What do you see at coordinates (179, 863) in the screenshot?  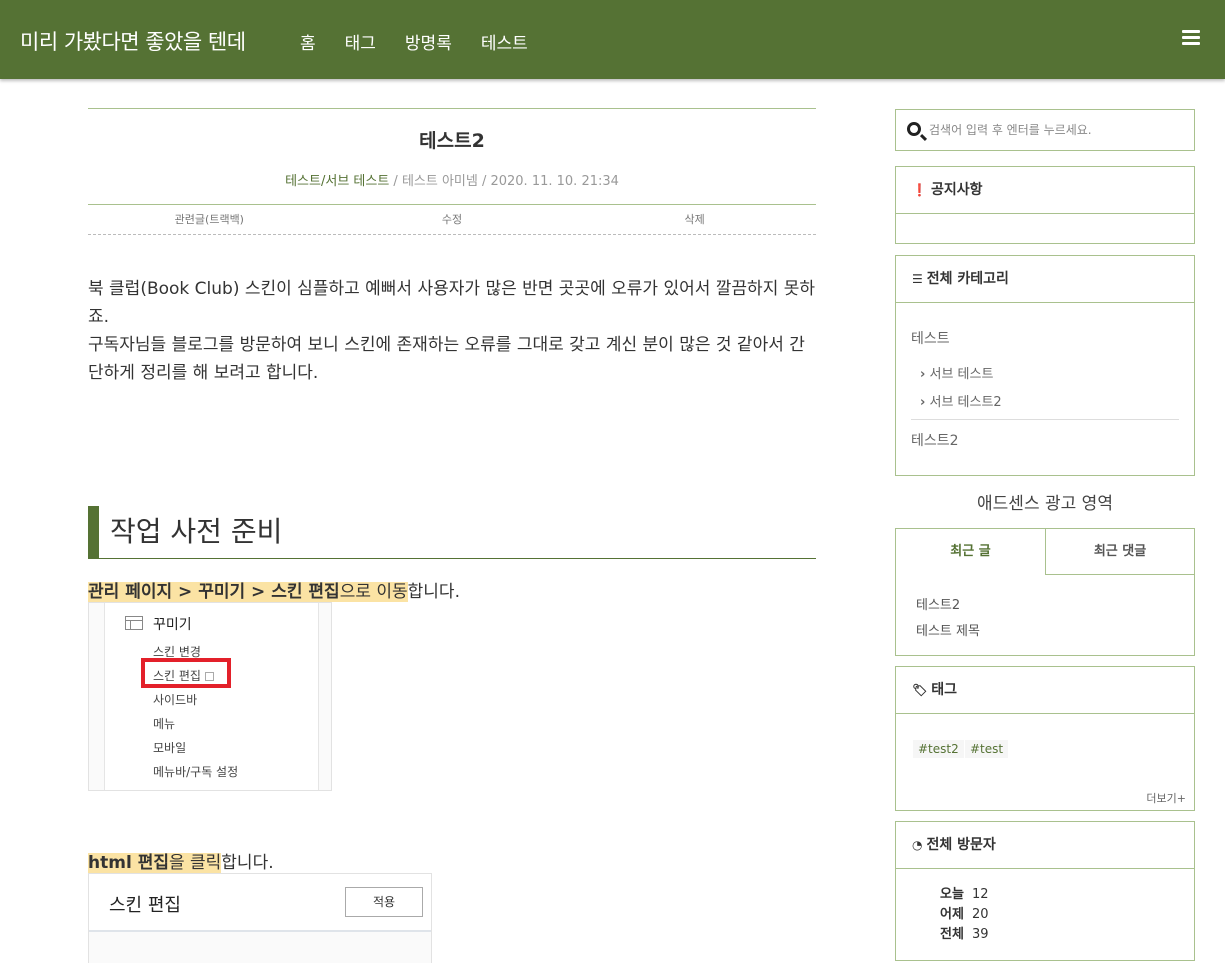 I see `step2-mid: 을` at bounding box center [179, 863].